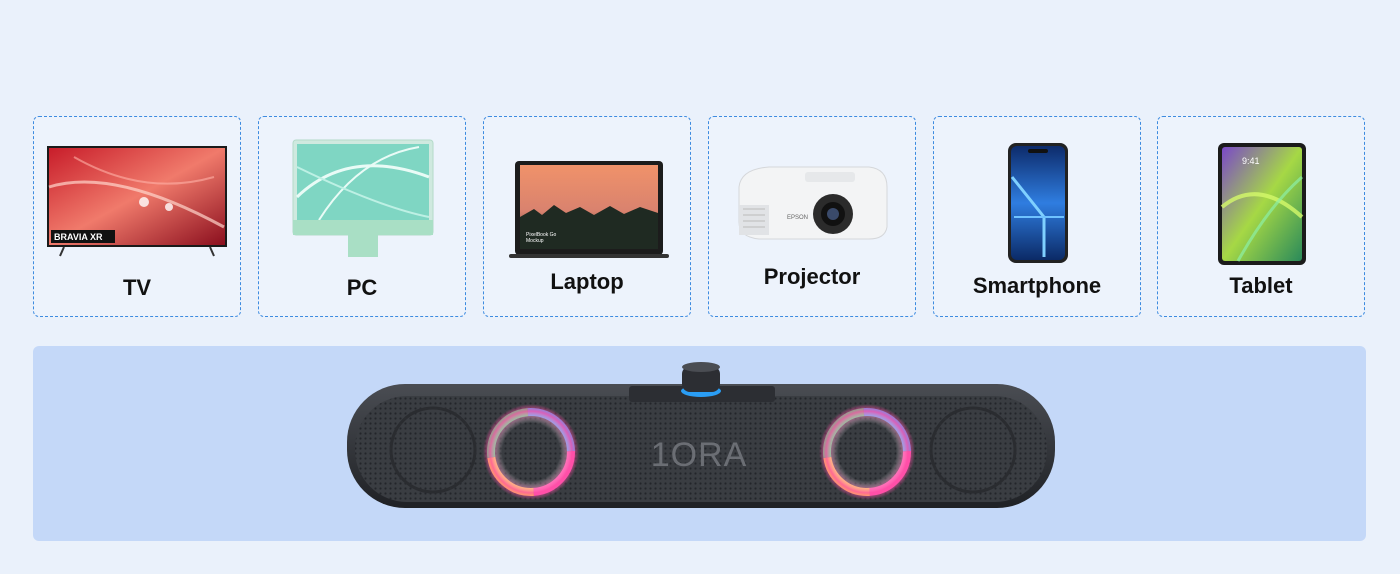  Describe the element at coordinates (1037, 285) in the screenshot. I see `device-label-smartphone: Smartphone` at that location.